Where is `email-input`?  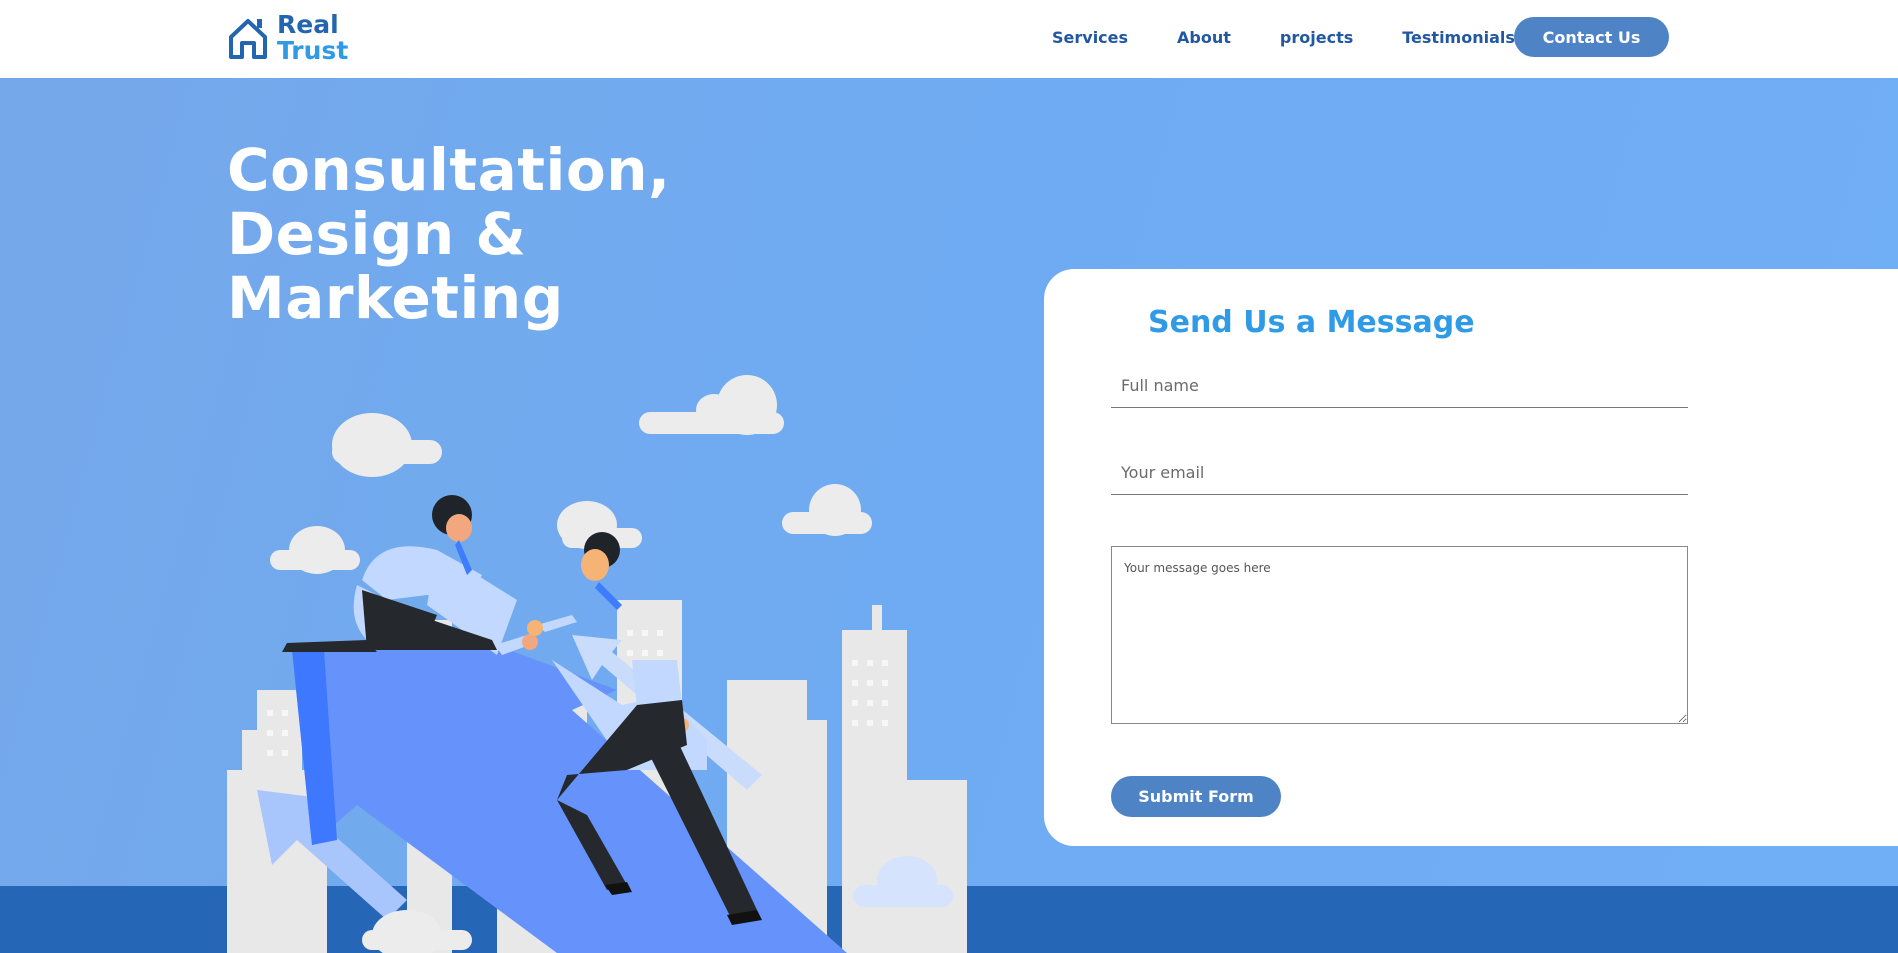 email-input is located at coordinates (1399, 473).